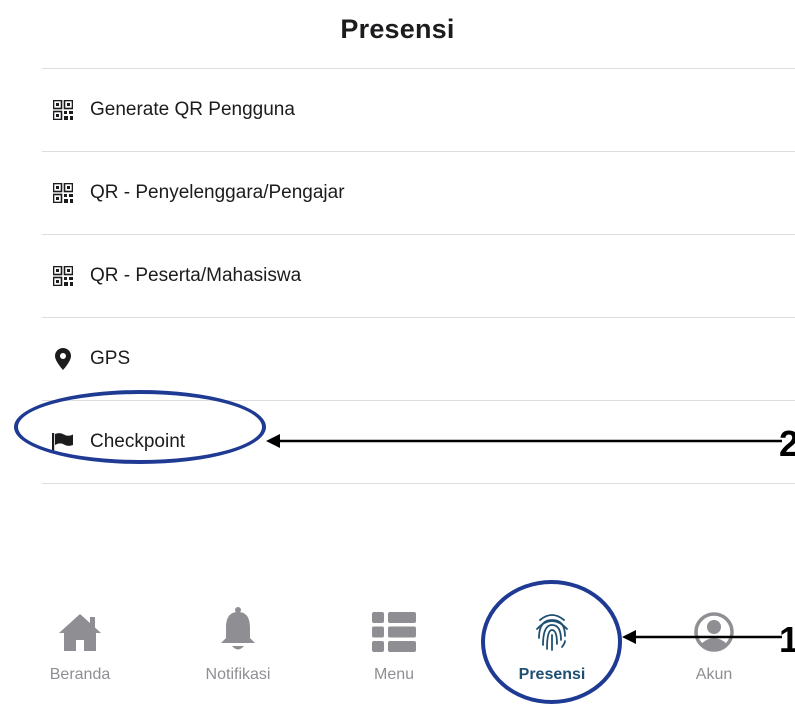  What do you see at coordinates (80, 628) in the screenshot?
I see `home-icon` at bounding box center [80, 628].